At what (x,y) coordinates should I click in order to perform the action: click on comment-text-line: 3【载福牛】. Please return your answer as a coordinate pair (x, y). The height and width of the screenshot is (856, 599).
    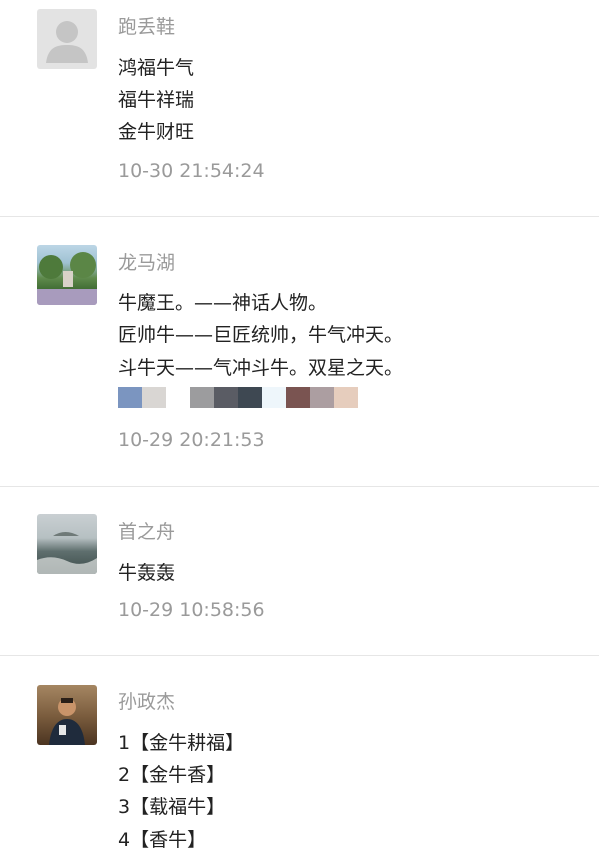
    Looking at the image, I should click on (172, 807).